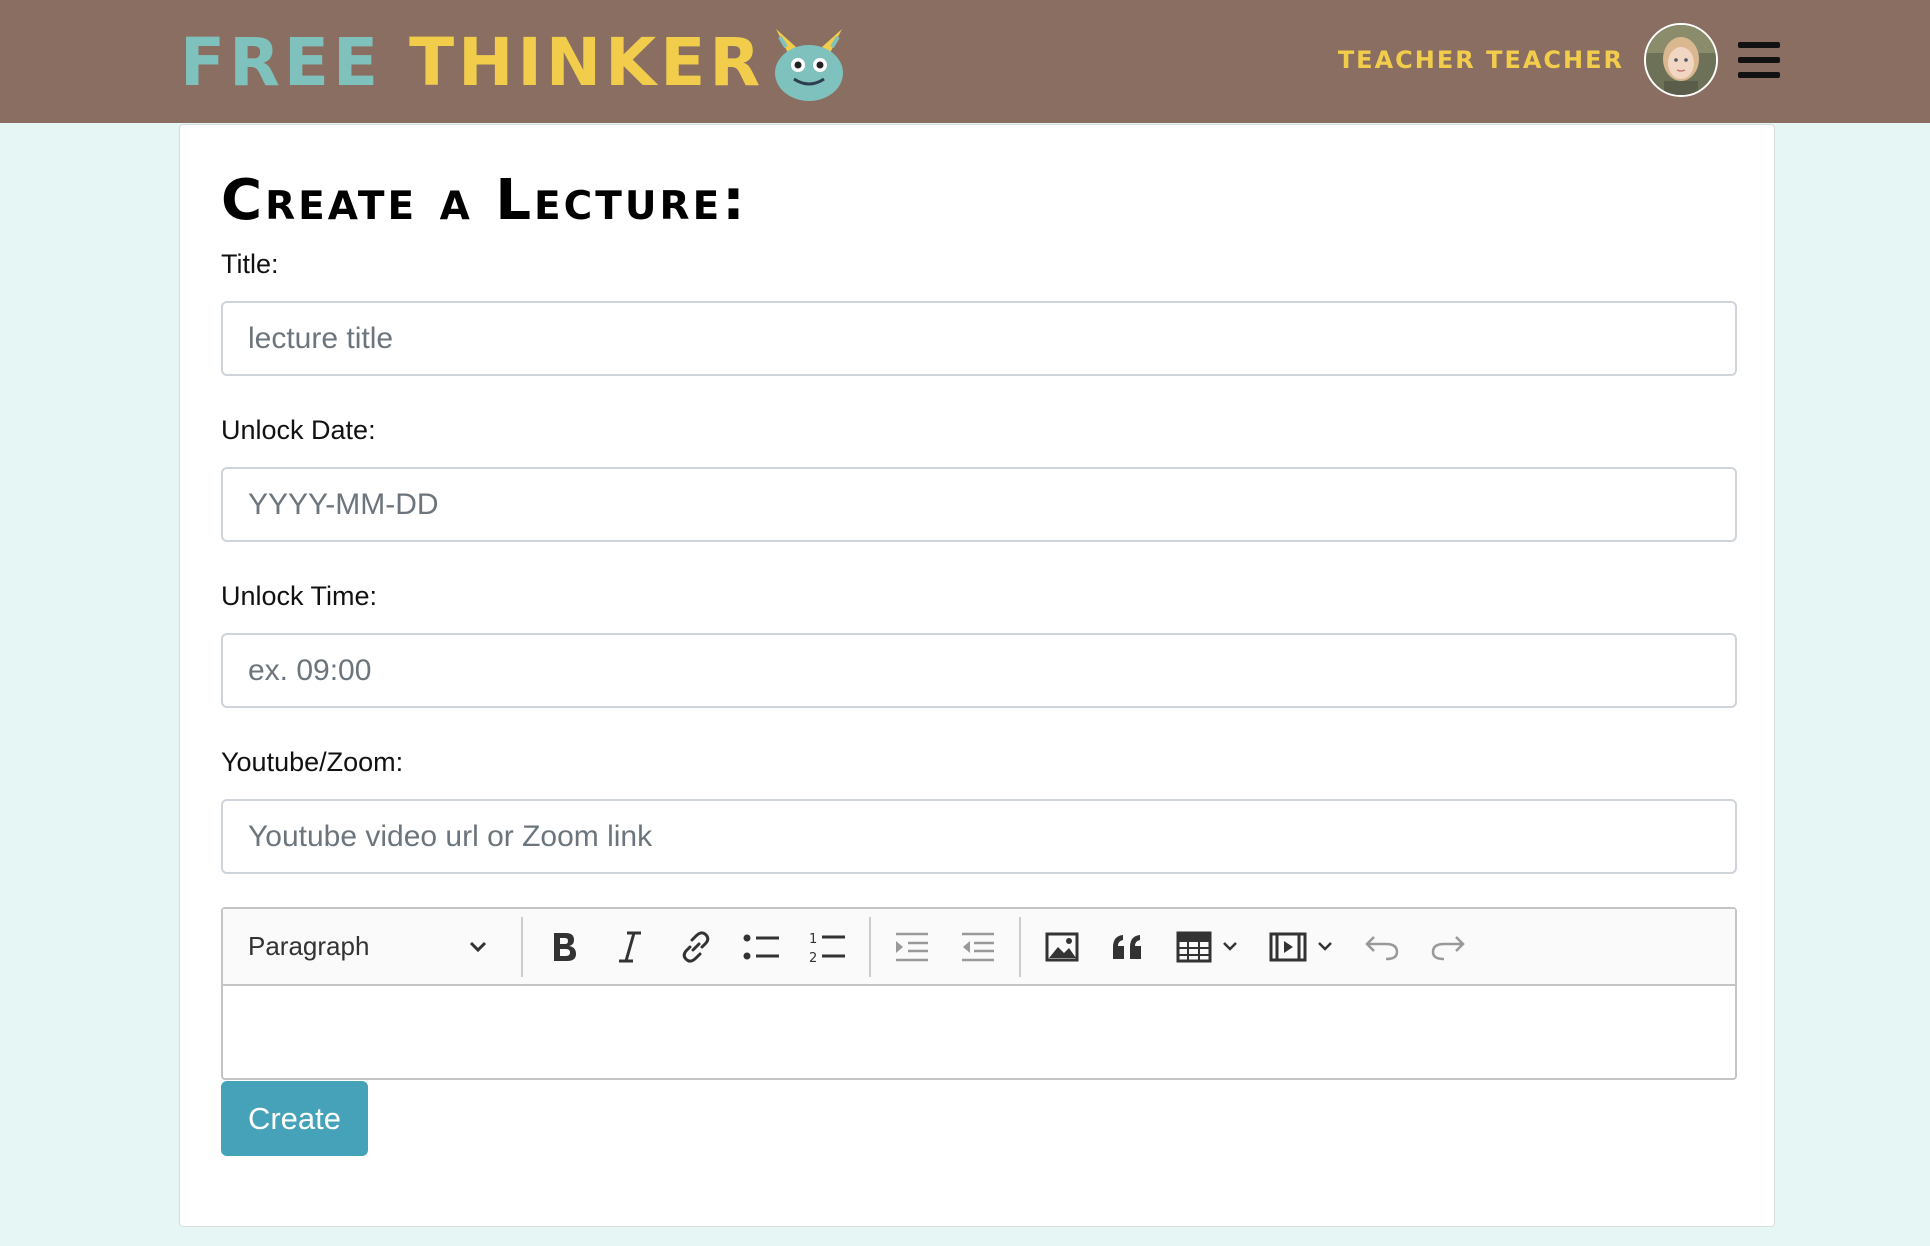 Image resolution: width=1930 pixels, height=1246 pixels. I want to click on editor-content-area, so click(979, 1032).